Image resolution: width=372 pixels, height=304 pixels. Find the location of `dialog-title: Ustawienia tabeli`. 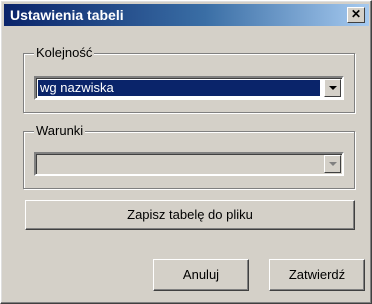

dialog-title: Ustawienia tabeli is located at coordinates (67, 15).